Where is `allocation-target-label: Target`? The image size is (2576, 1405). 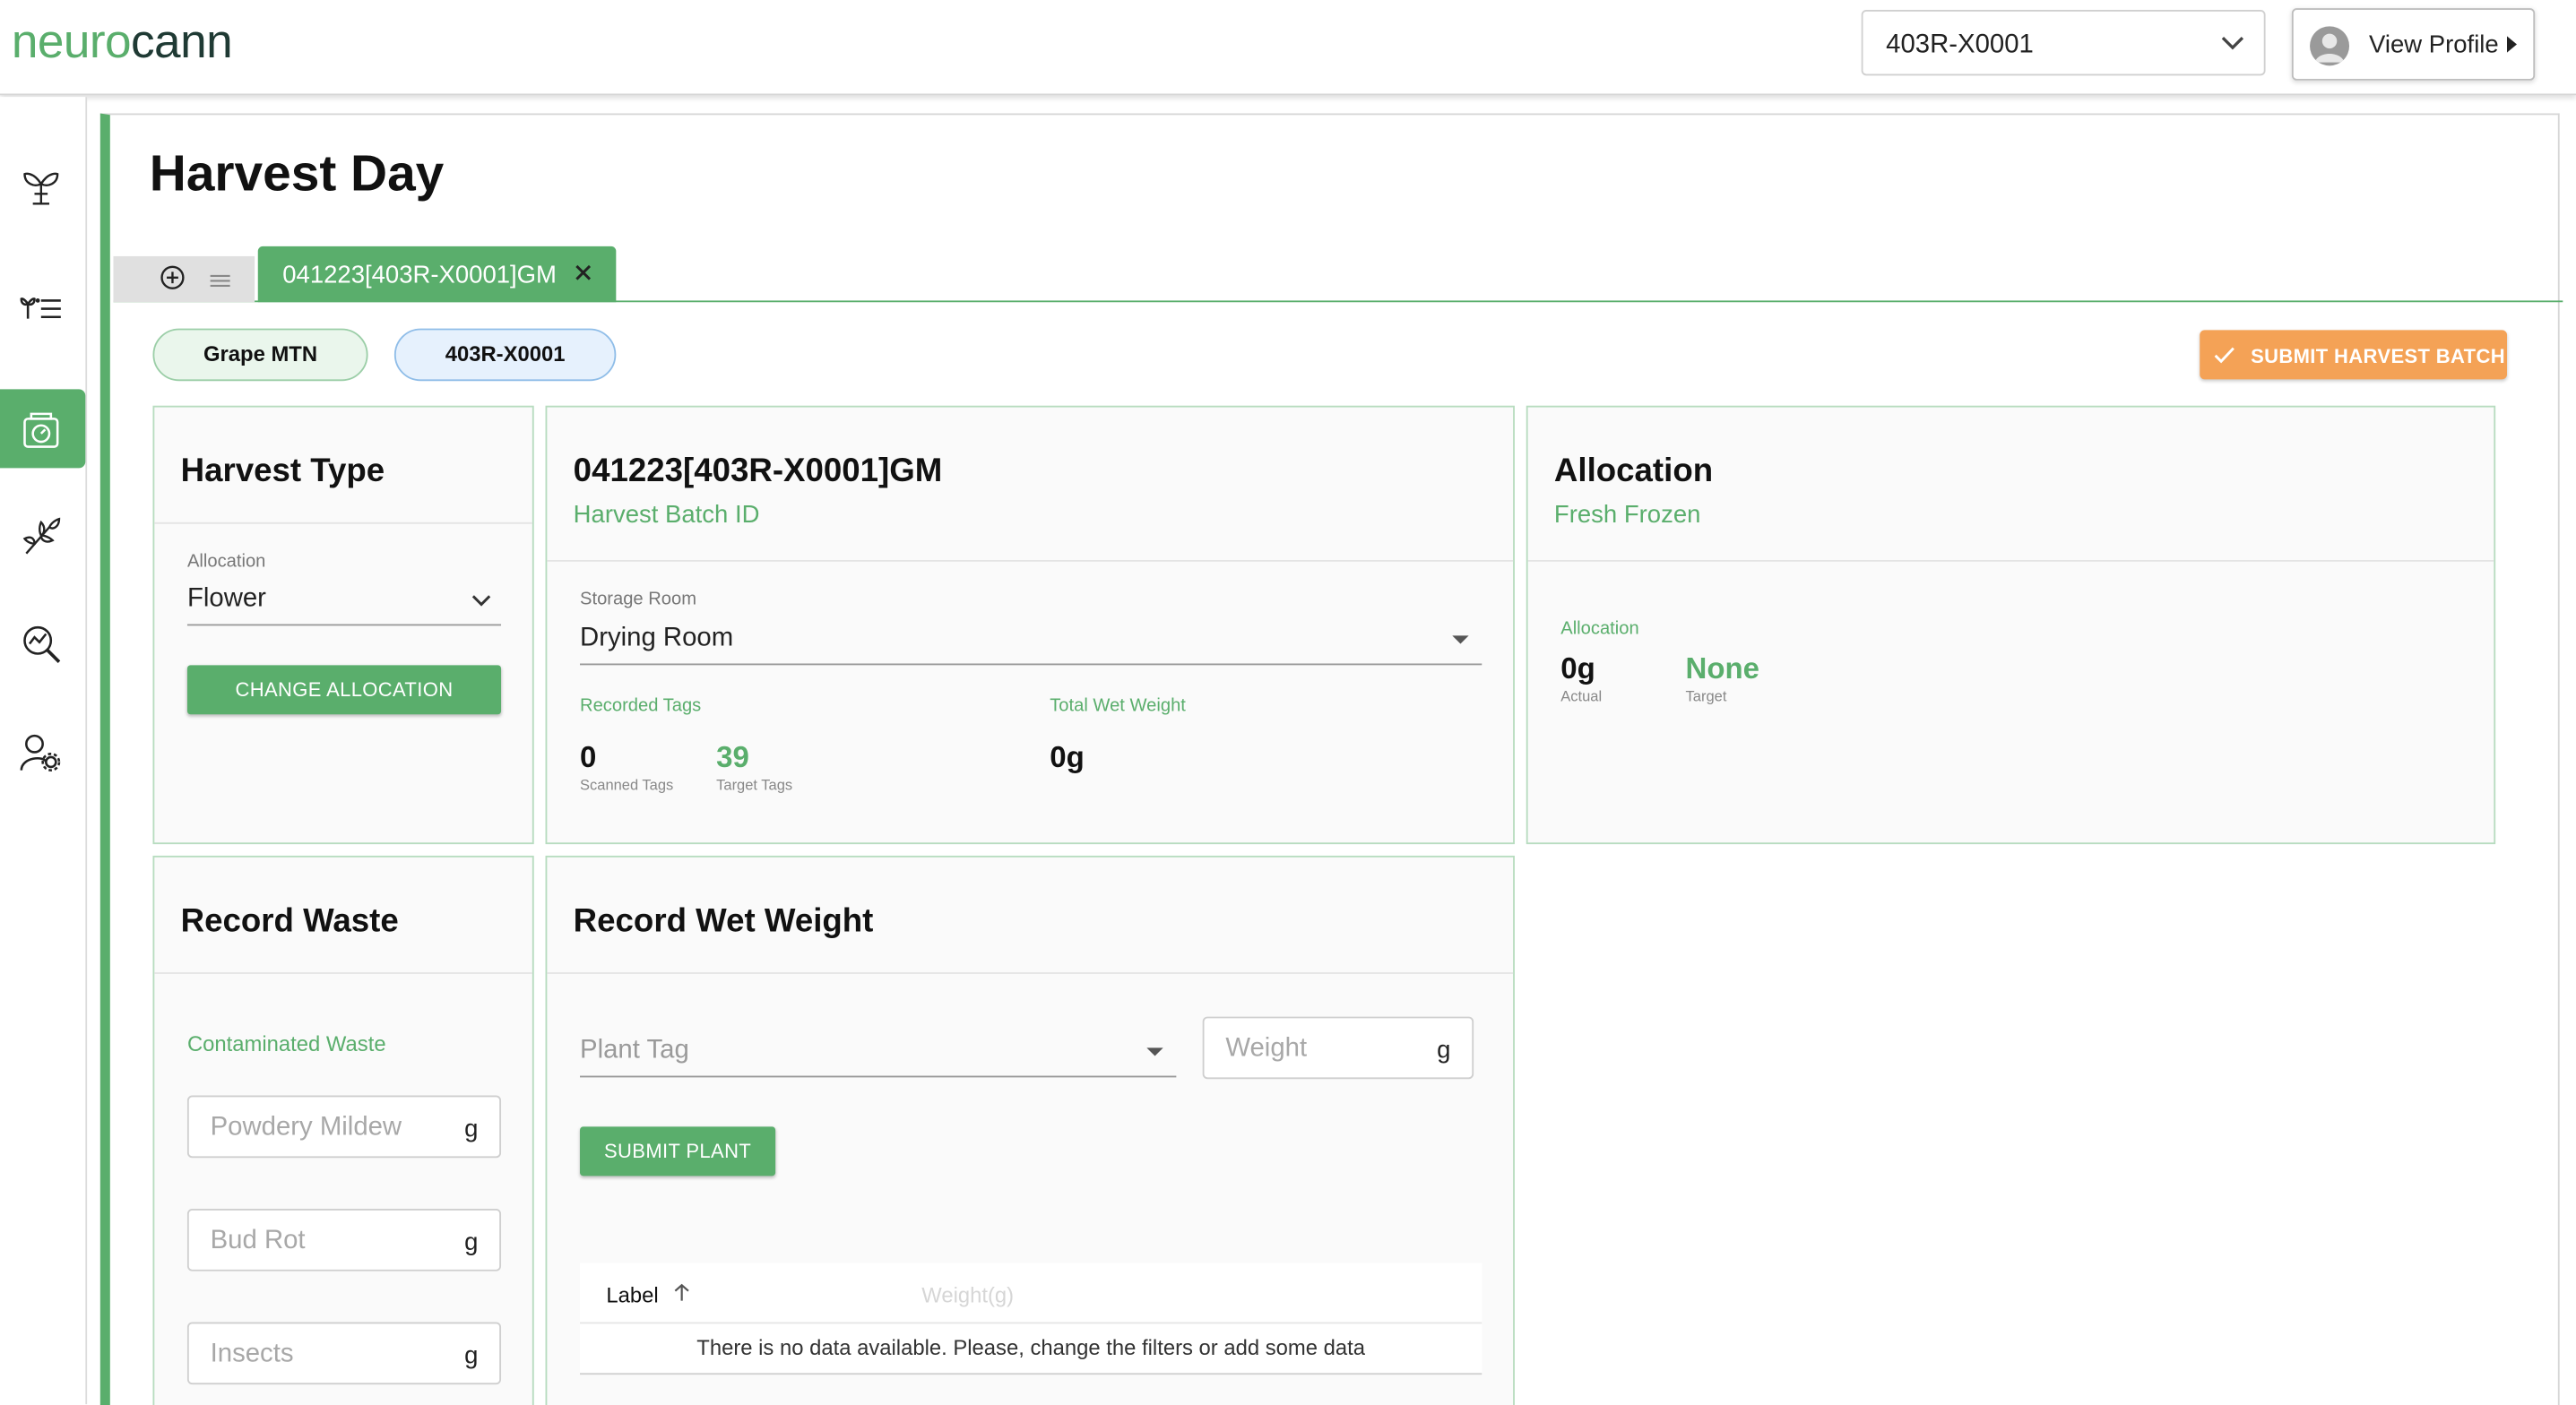
allocation-target-label: Target is located at coordinates (1706, 696).